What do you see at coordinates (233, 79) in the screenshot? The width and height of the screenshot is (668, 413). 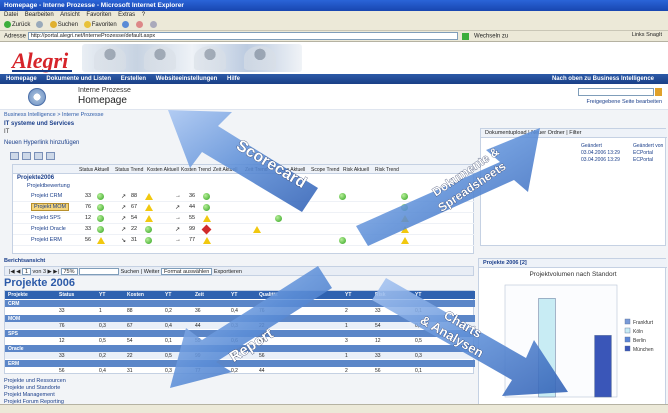 I see `nav-help: Hilfe` at bounding box center [233, 79].